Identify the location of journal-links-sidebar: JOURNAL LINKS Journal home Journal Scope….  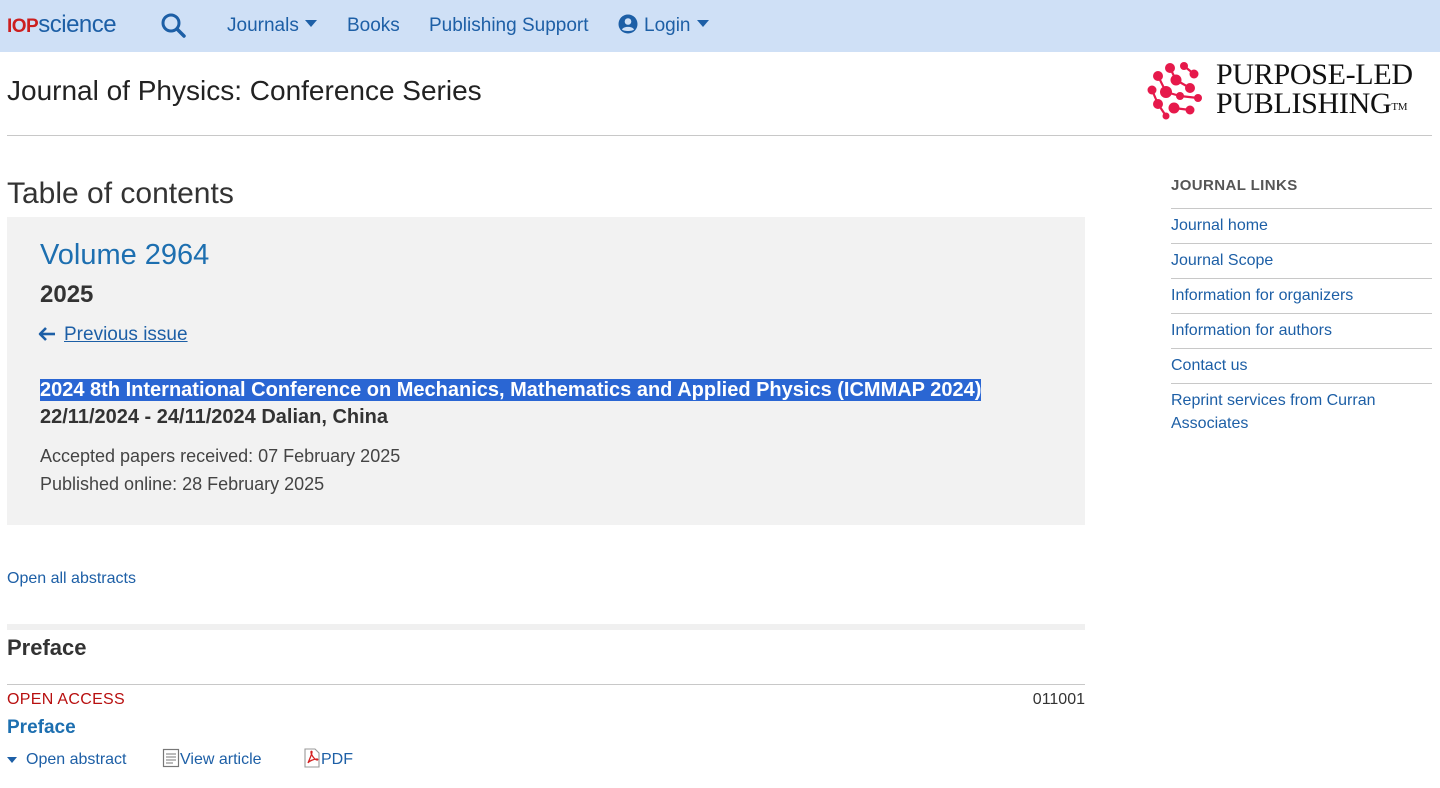
(1301, 308).